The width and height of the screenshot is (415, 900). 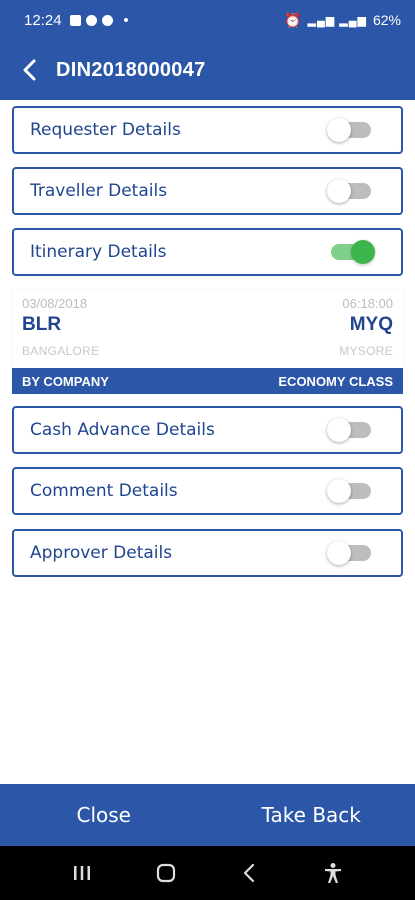 I want to click on booked-by: BY COMPANY, so click(x=65, y=381).